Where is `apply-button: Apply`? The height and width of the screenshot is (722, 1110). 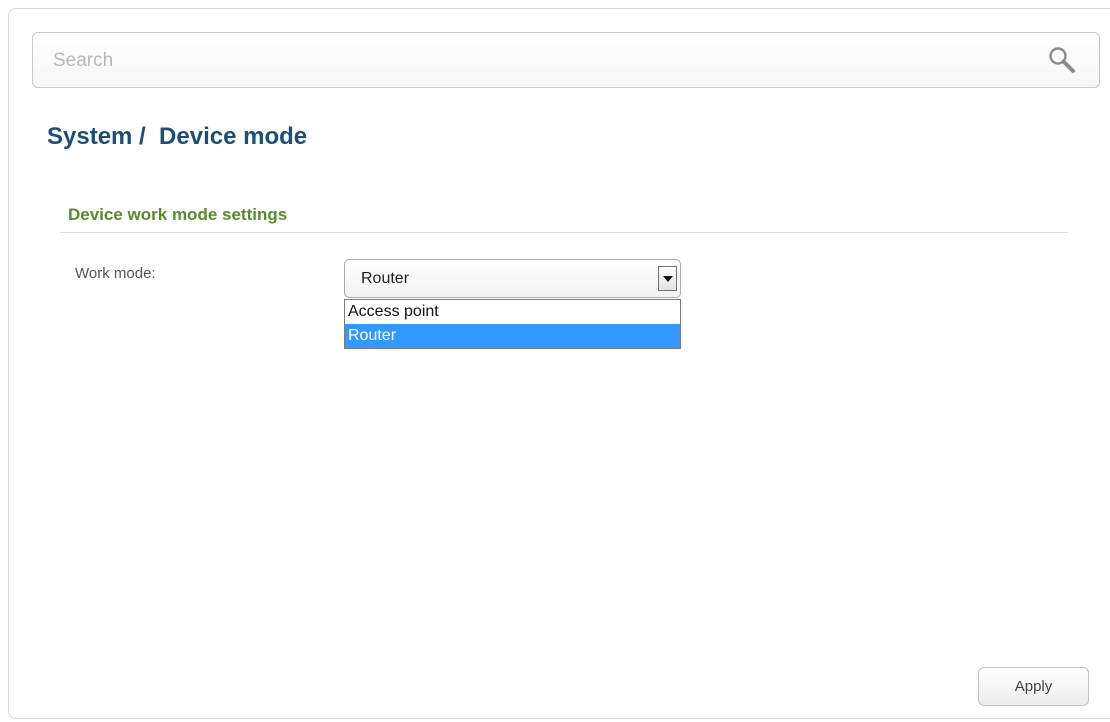
apply-button: Apply is located at coordinates (1033, 686).